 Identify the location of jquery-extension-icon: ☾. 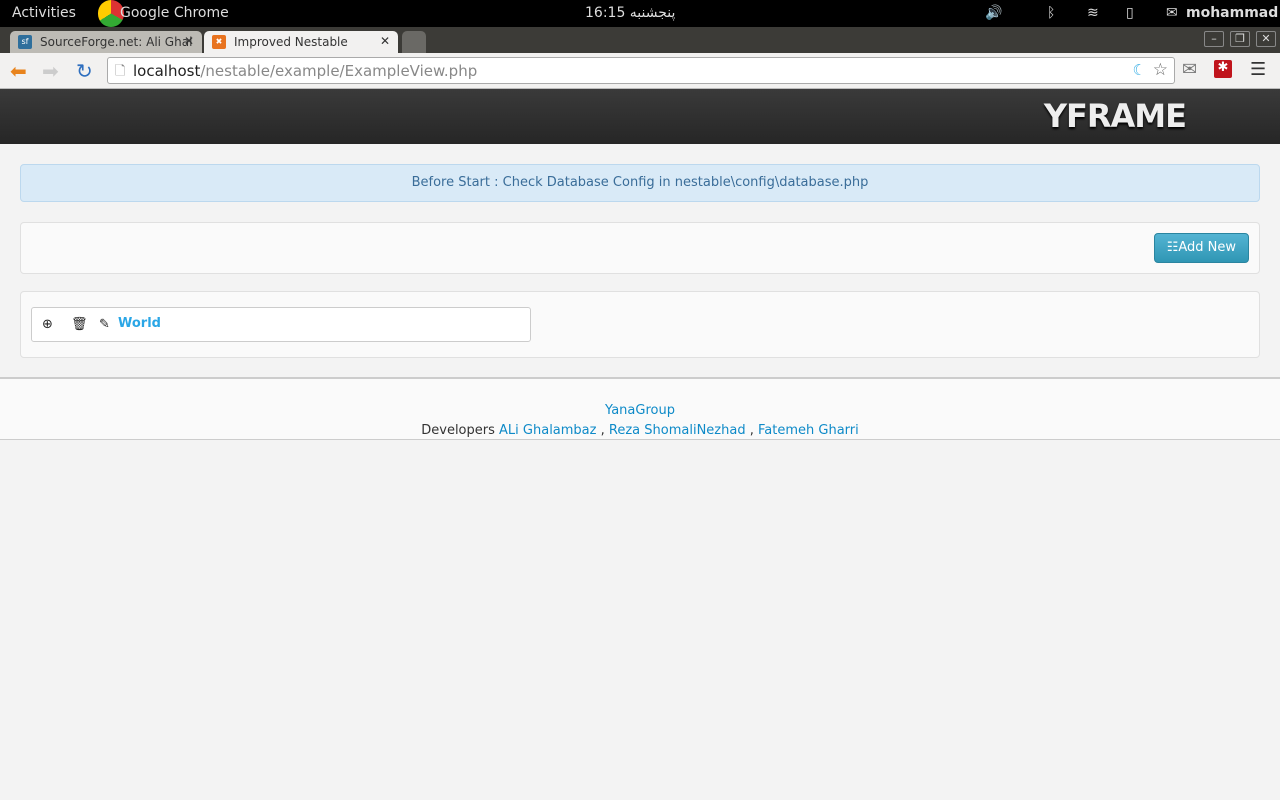
(1139, 70).